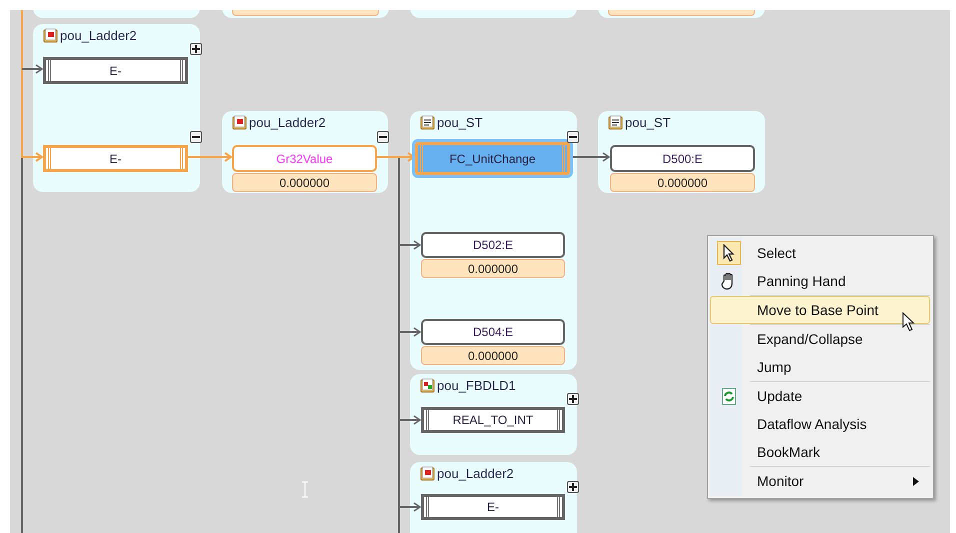 The image size is (956, 533). What do you see at coordinates (493, 420) in the screenshot?
I see `function-block: REAL_TO_INT` at bounding box center [493, 420].